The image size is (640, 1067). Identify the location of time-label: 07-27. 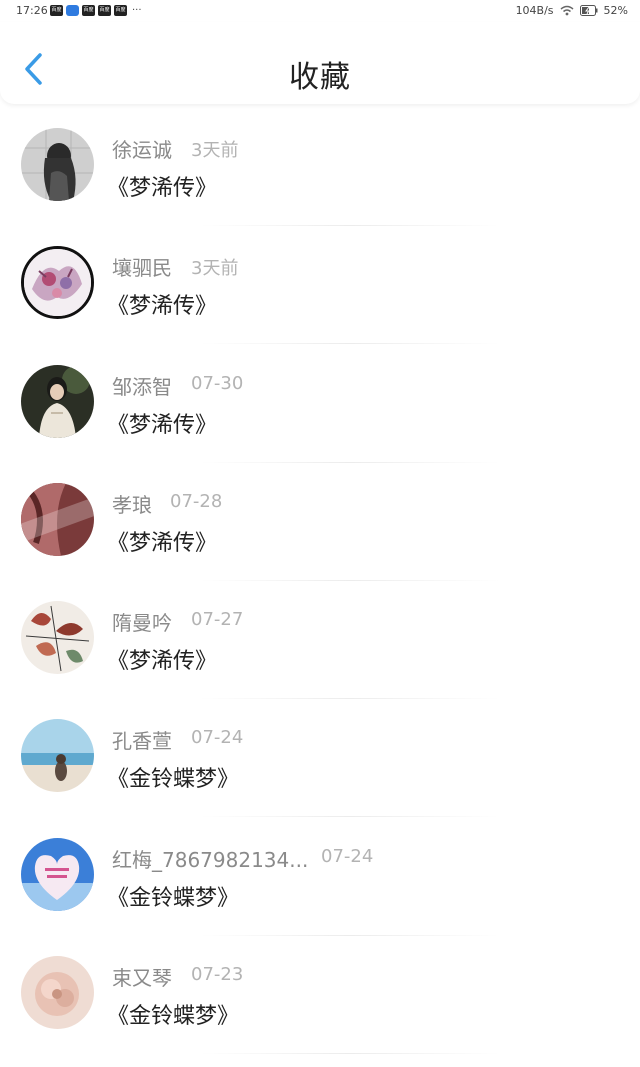
(217, 620).